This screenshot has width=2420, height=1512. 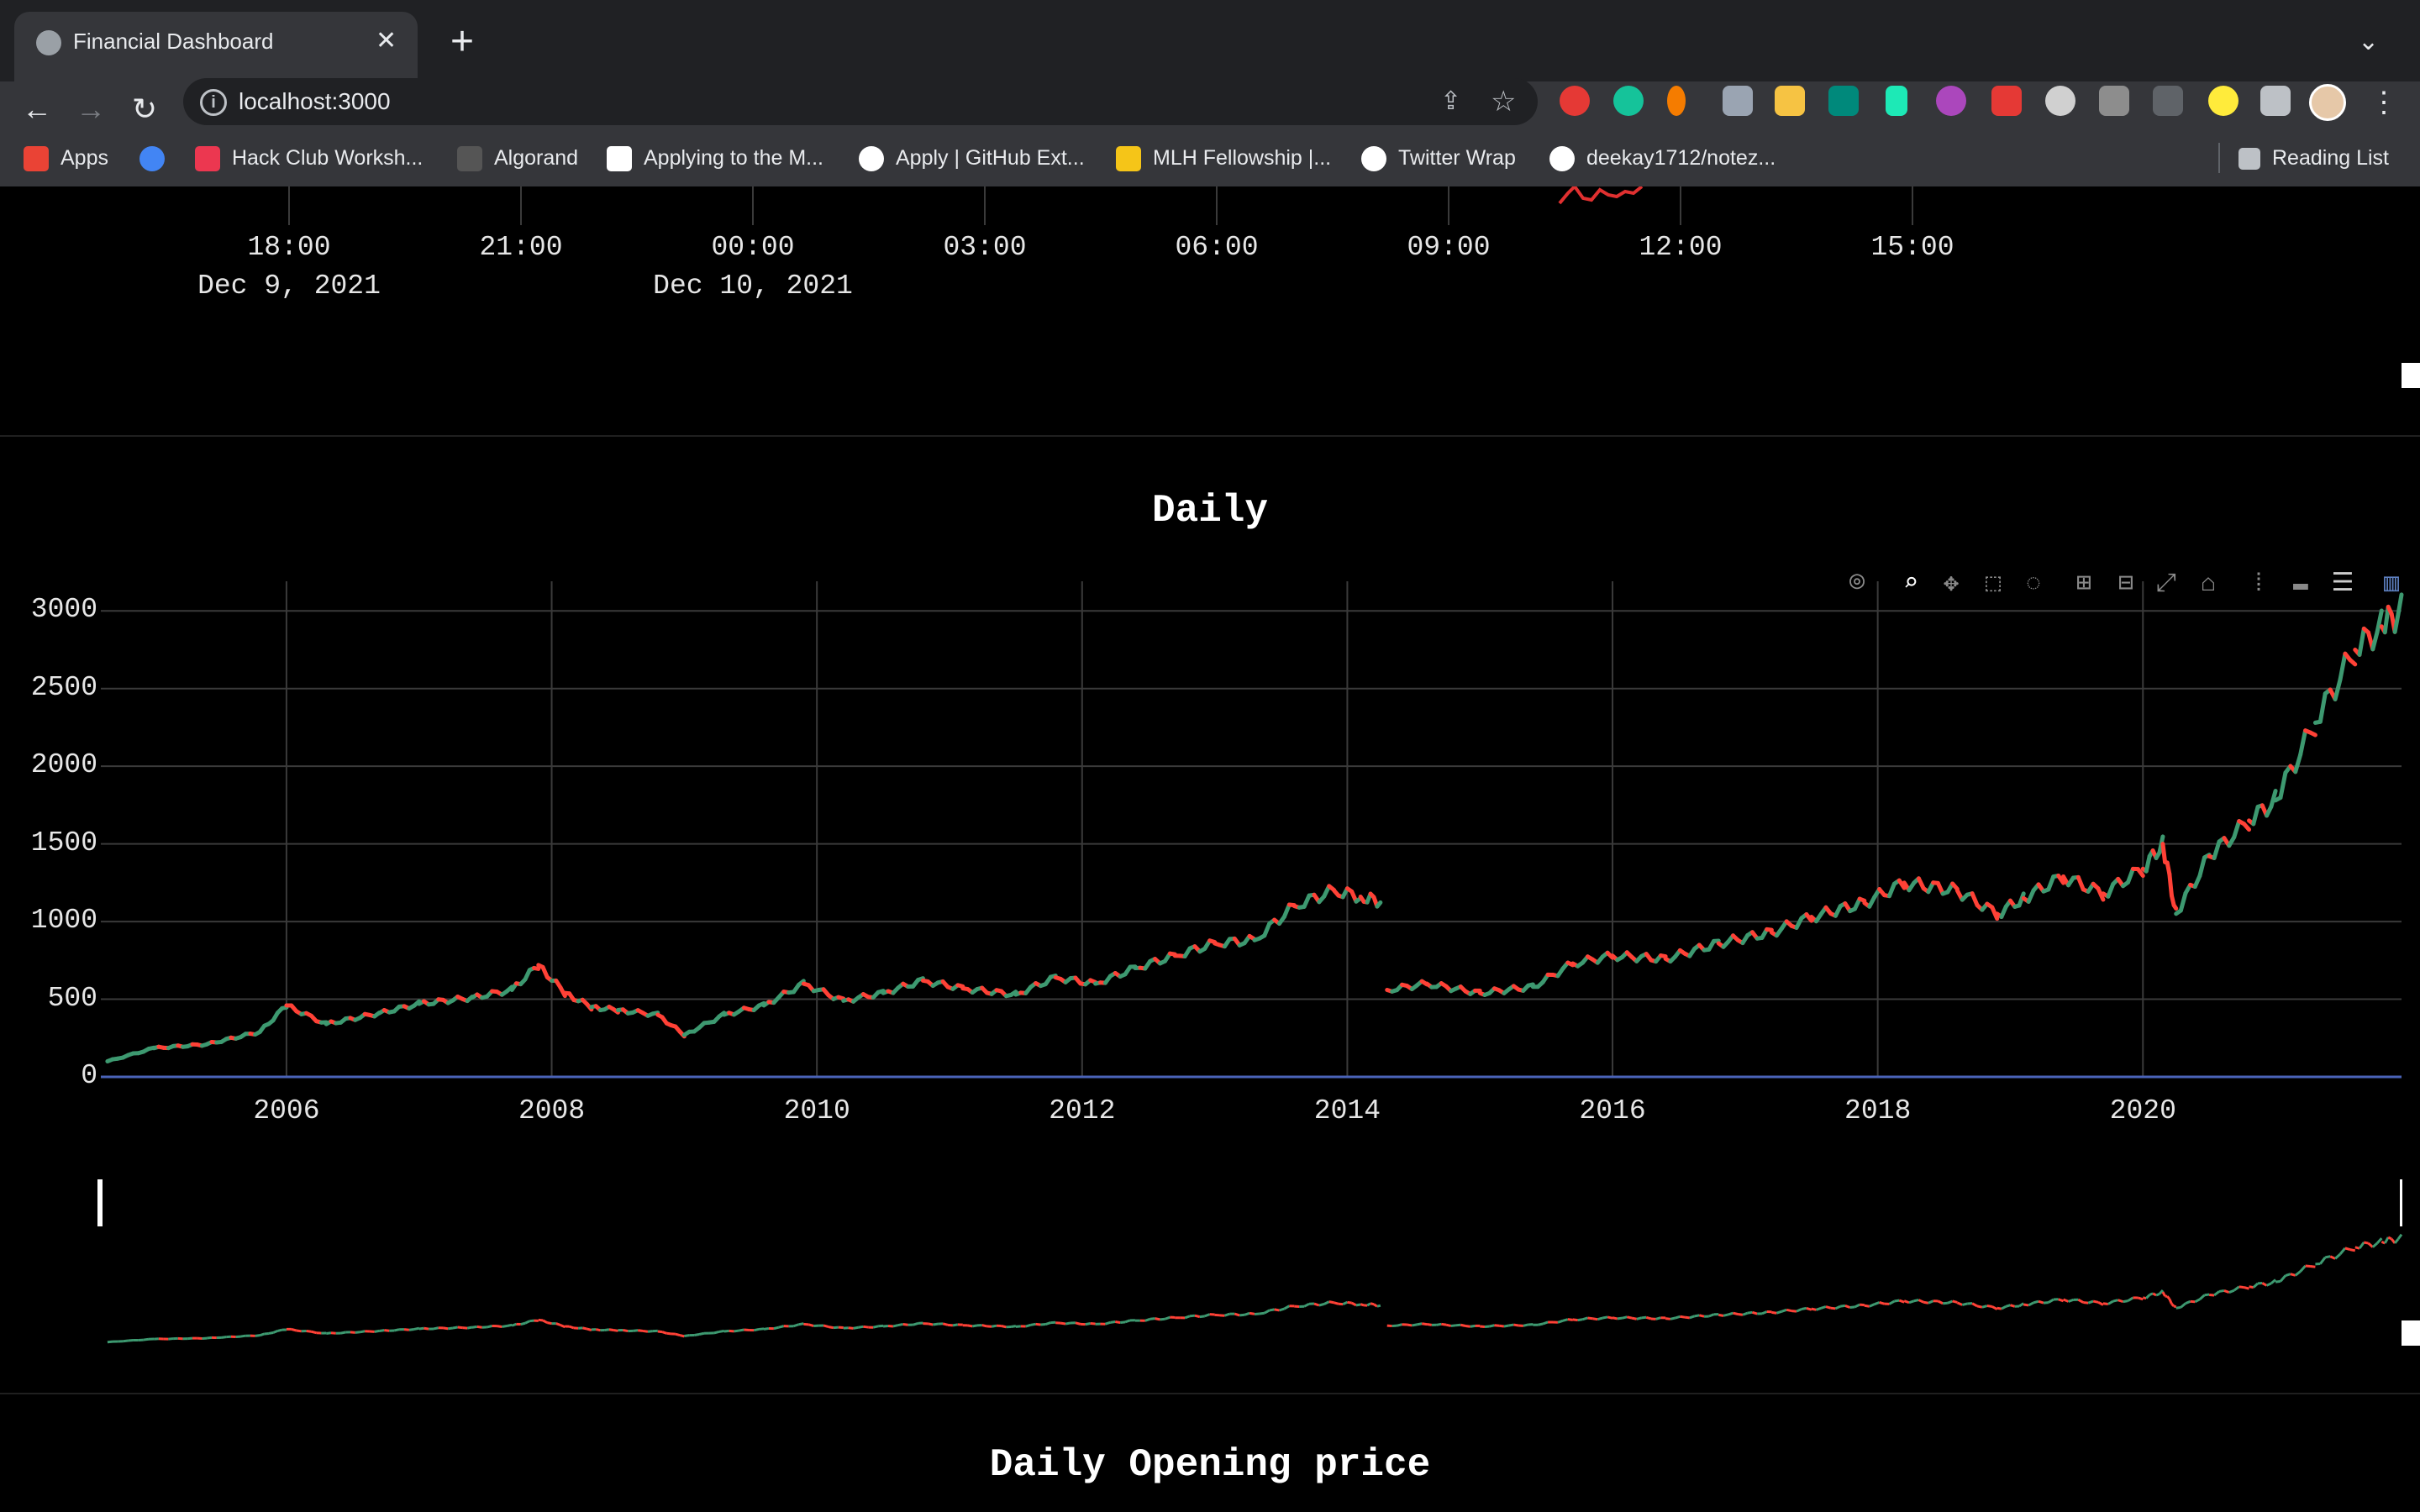 I want to click on rangeslider-right-handle, so click(x=2401, y=1202).